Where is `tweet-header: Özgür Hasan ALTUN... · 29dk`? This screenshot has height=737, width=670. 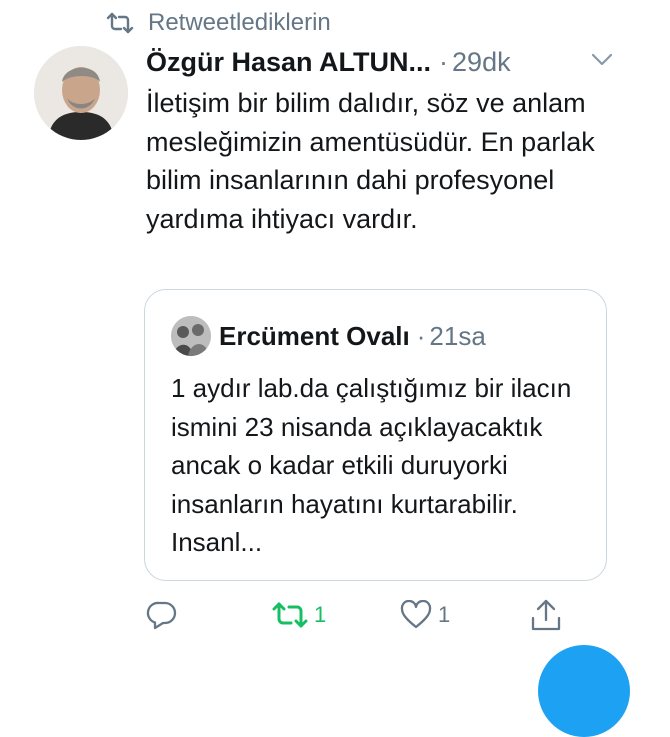 tweet-header: Özgür Hasan ALTUN... · 29dk is located at coordinates (386, 62).